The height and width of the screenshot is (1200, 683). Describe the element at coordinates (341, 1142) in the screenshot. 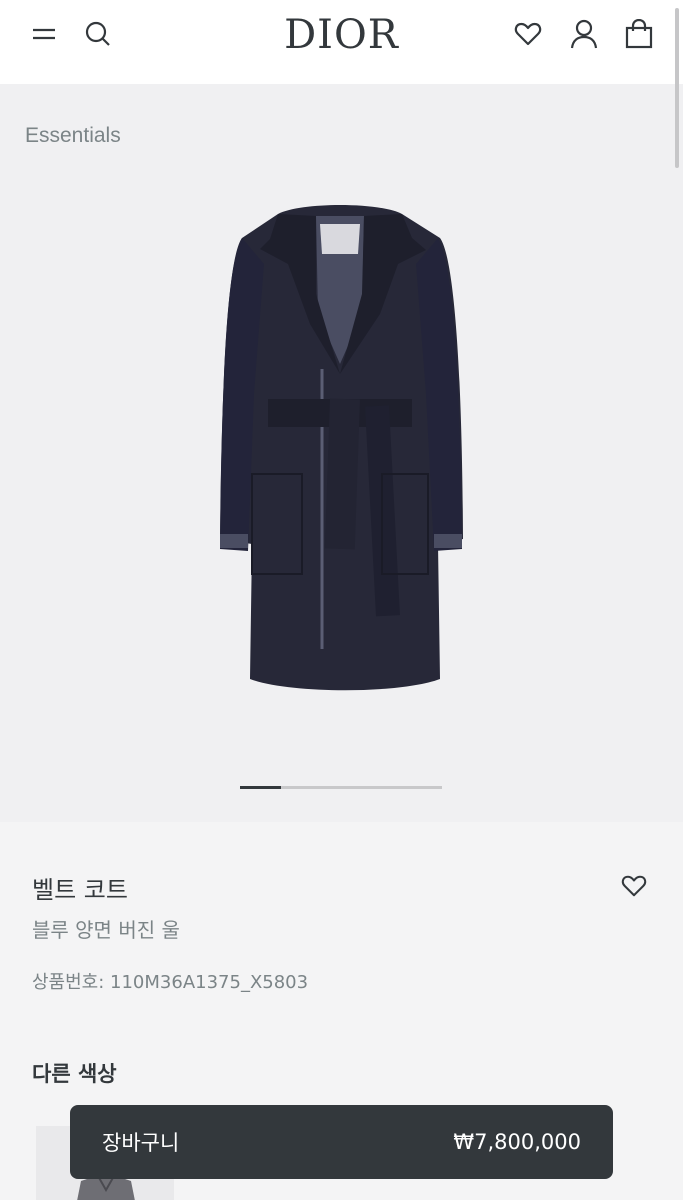

I see `add-to-cart-button: 장바구니 ₩7,800,000` at that location.